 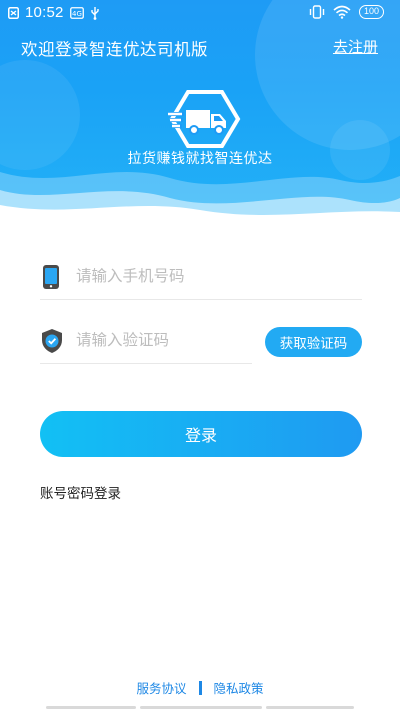 I want to click on verification-code-input, so click(x=161, y=340).